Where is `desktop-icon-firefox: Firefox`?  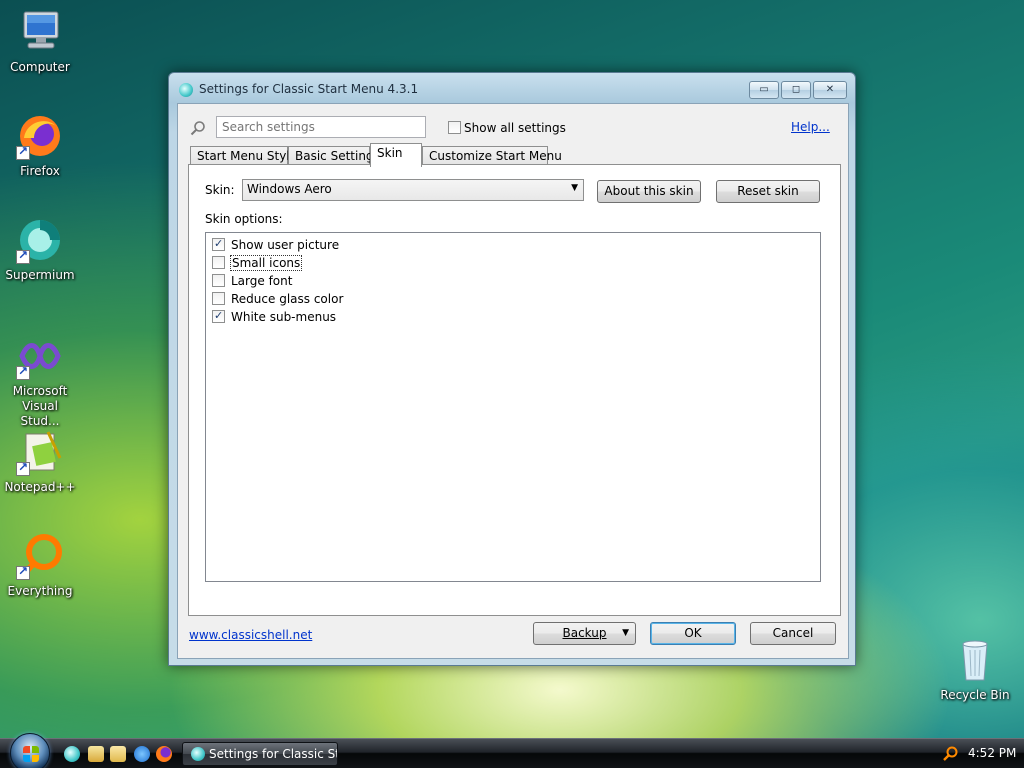 desktop-icon-firefox: Firefox is located at coordinates (40, 145).